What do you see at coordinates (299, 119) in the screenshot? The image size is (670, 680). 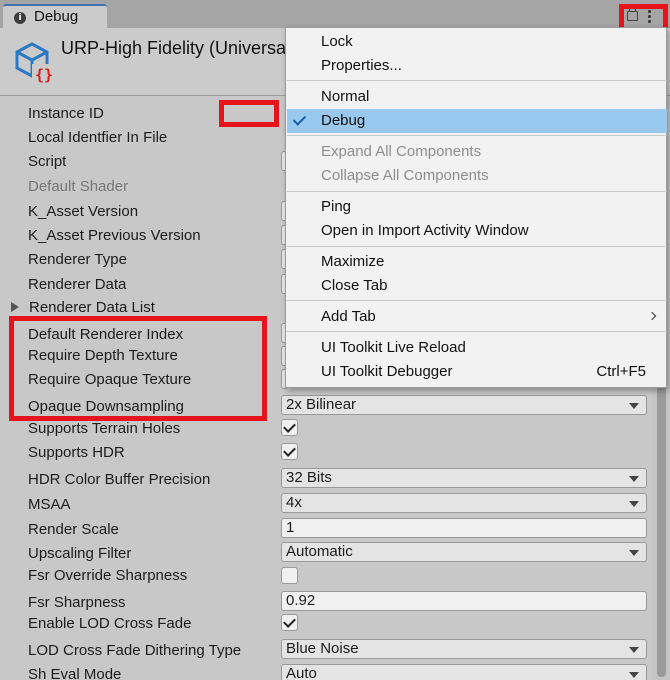 I see `checkmark-icon` at bounding box center [299, 119].